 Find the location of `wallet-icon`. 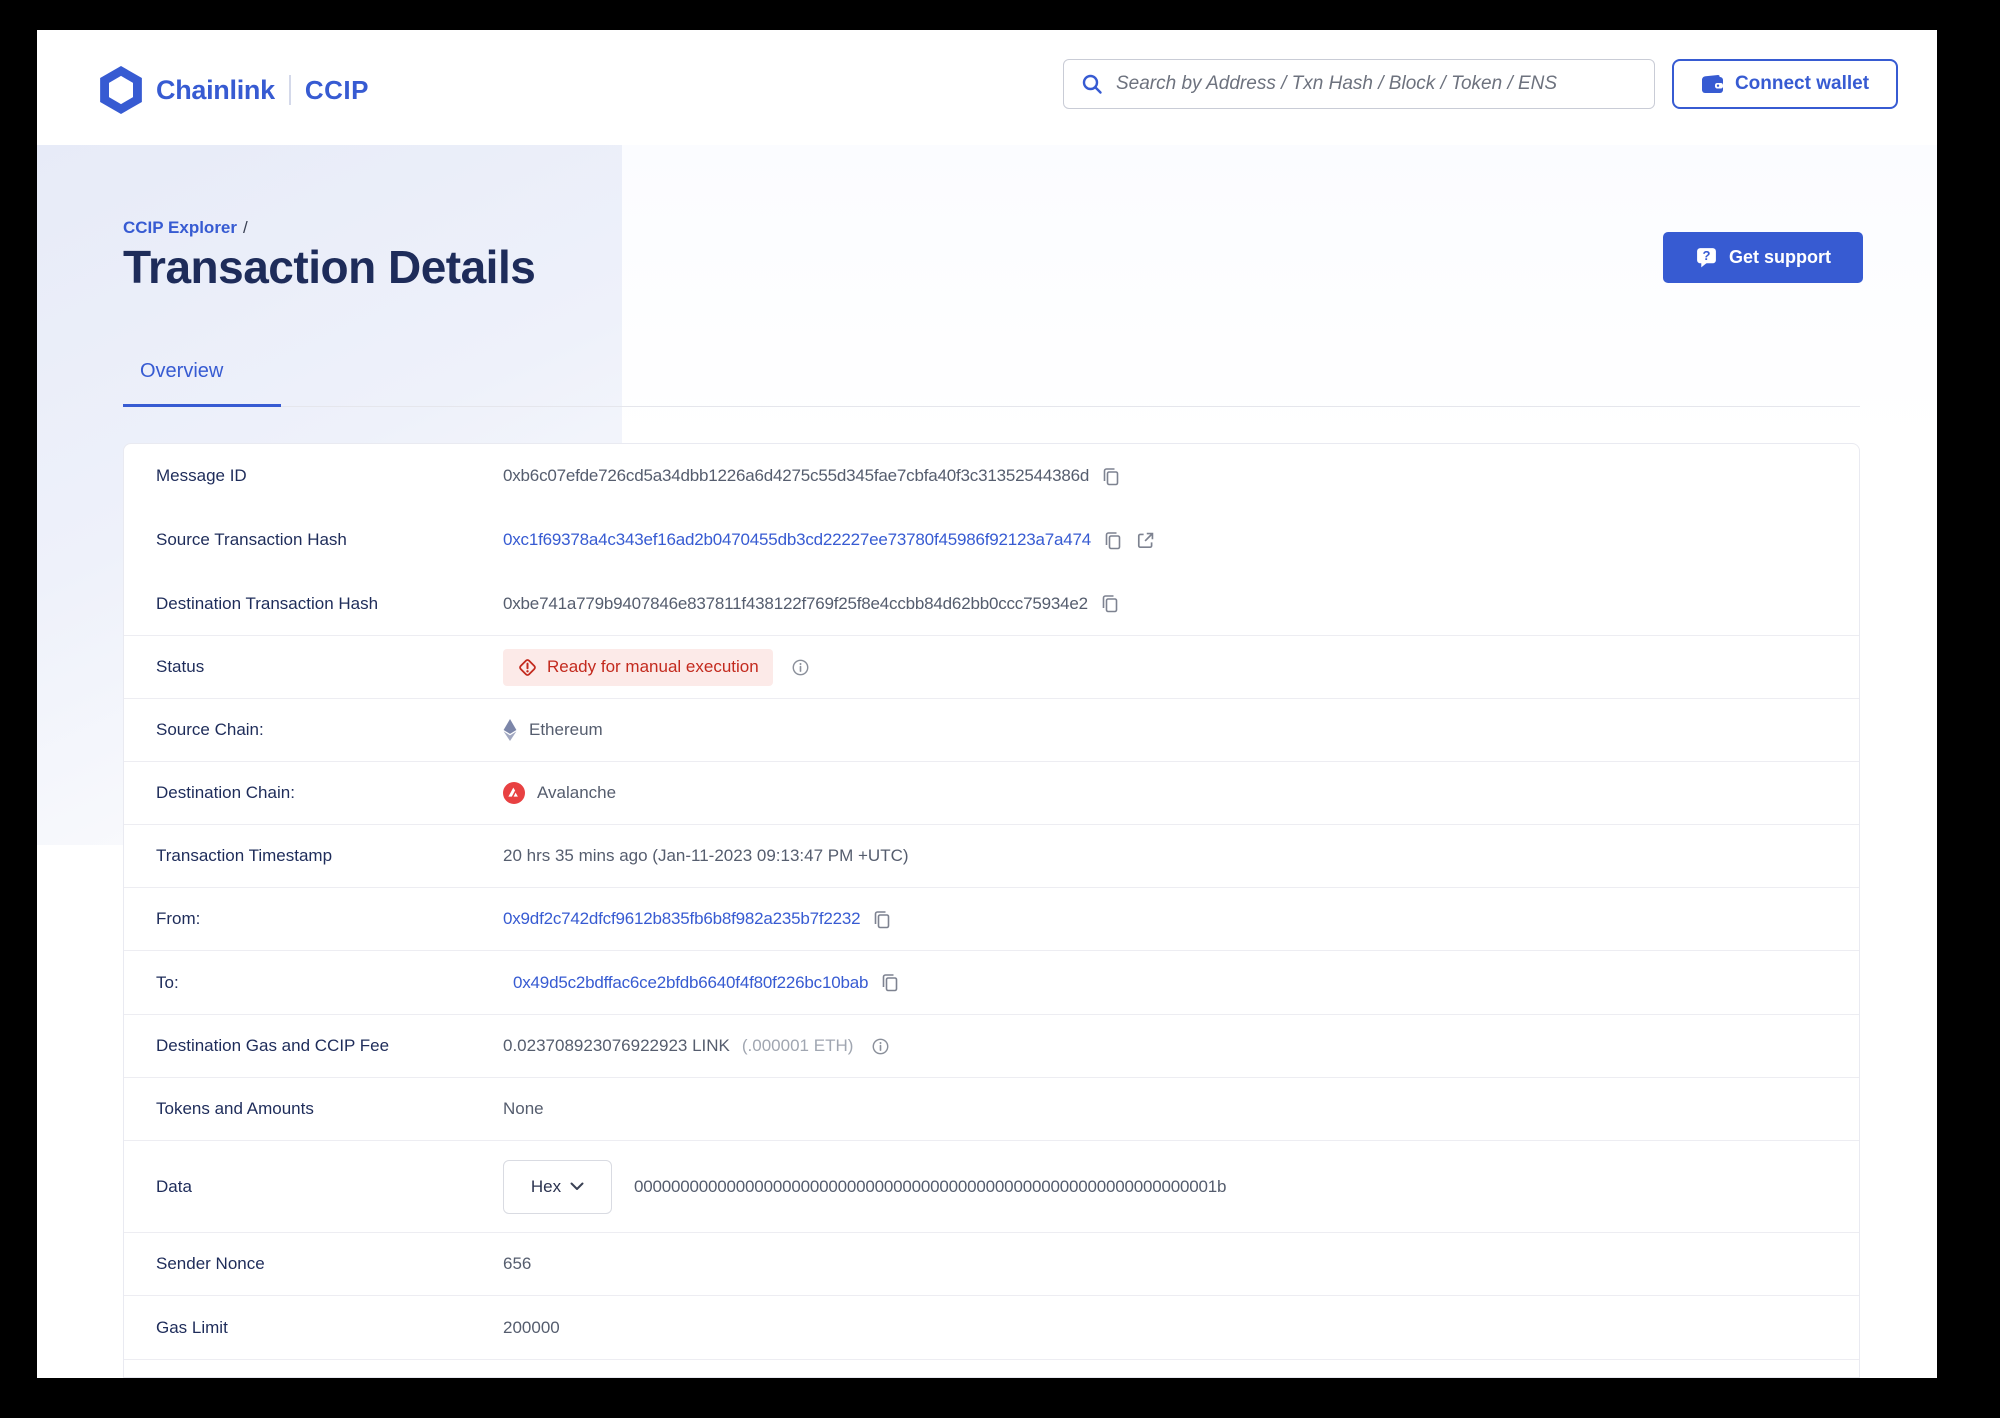

wallet-icon is located at coordinates (1712, 84).